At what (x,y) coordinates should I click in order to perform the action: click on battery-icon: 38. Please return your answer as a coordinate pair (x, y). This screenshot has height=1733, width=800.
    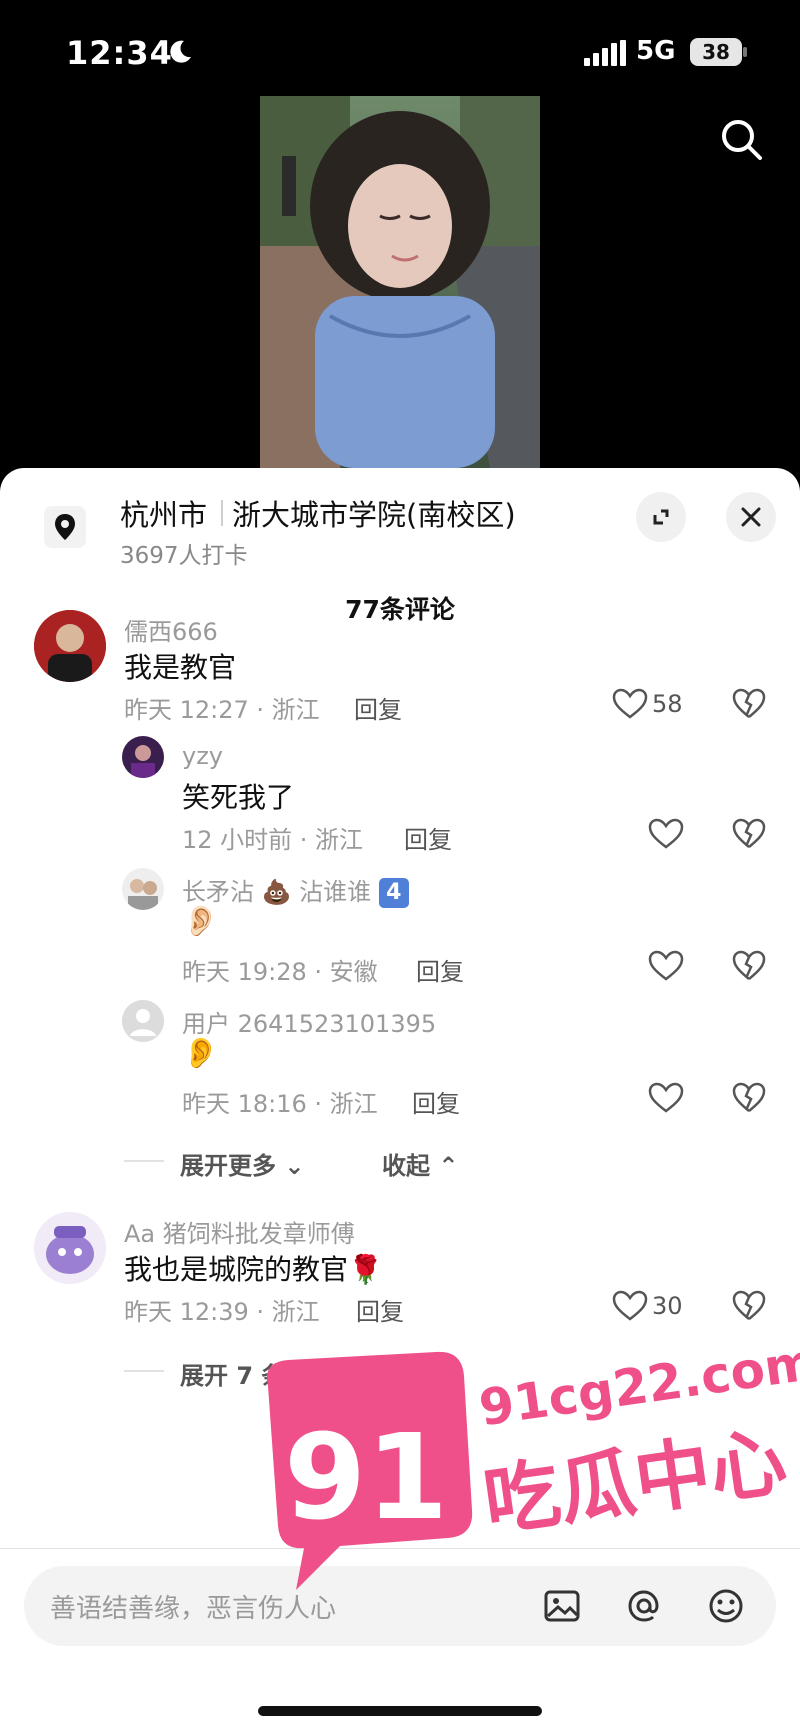
    Looking at the image, I should click on (719, 52).